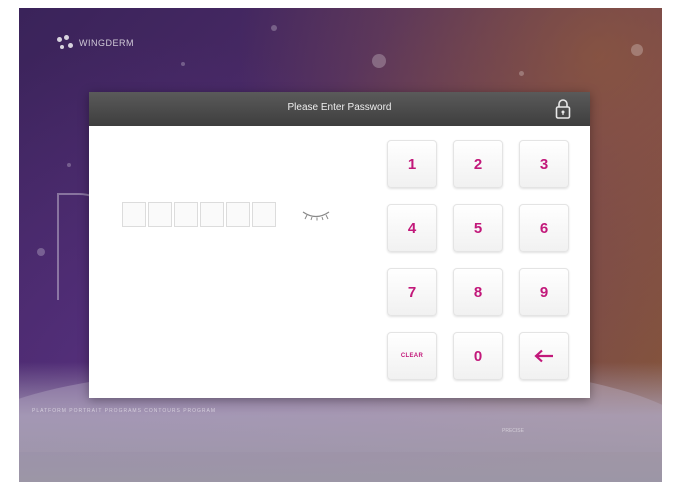 The height and width of the screenshot is (482, 674). I want to click on background-label: PRECISE, so click(513, 431).